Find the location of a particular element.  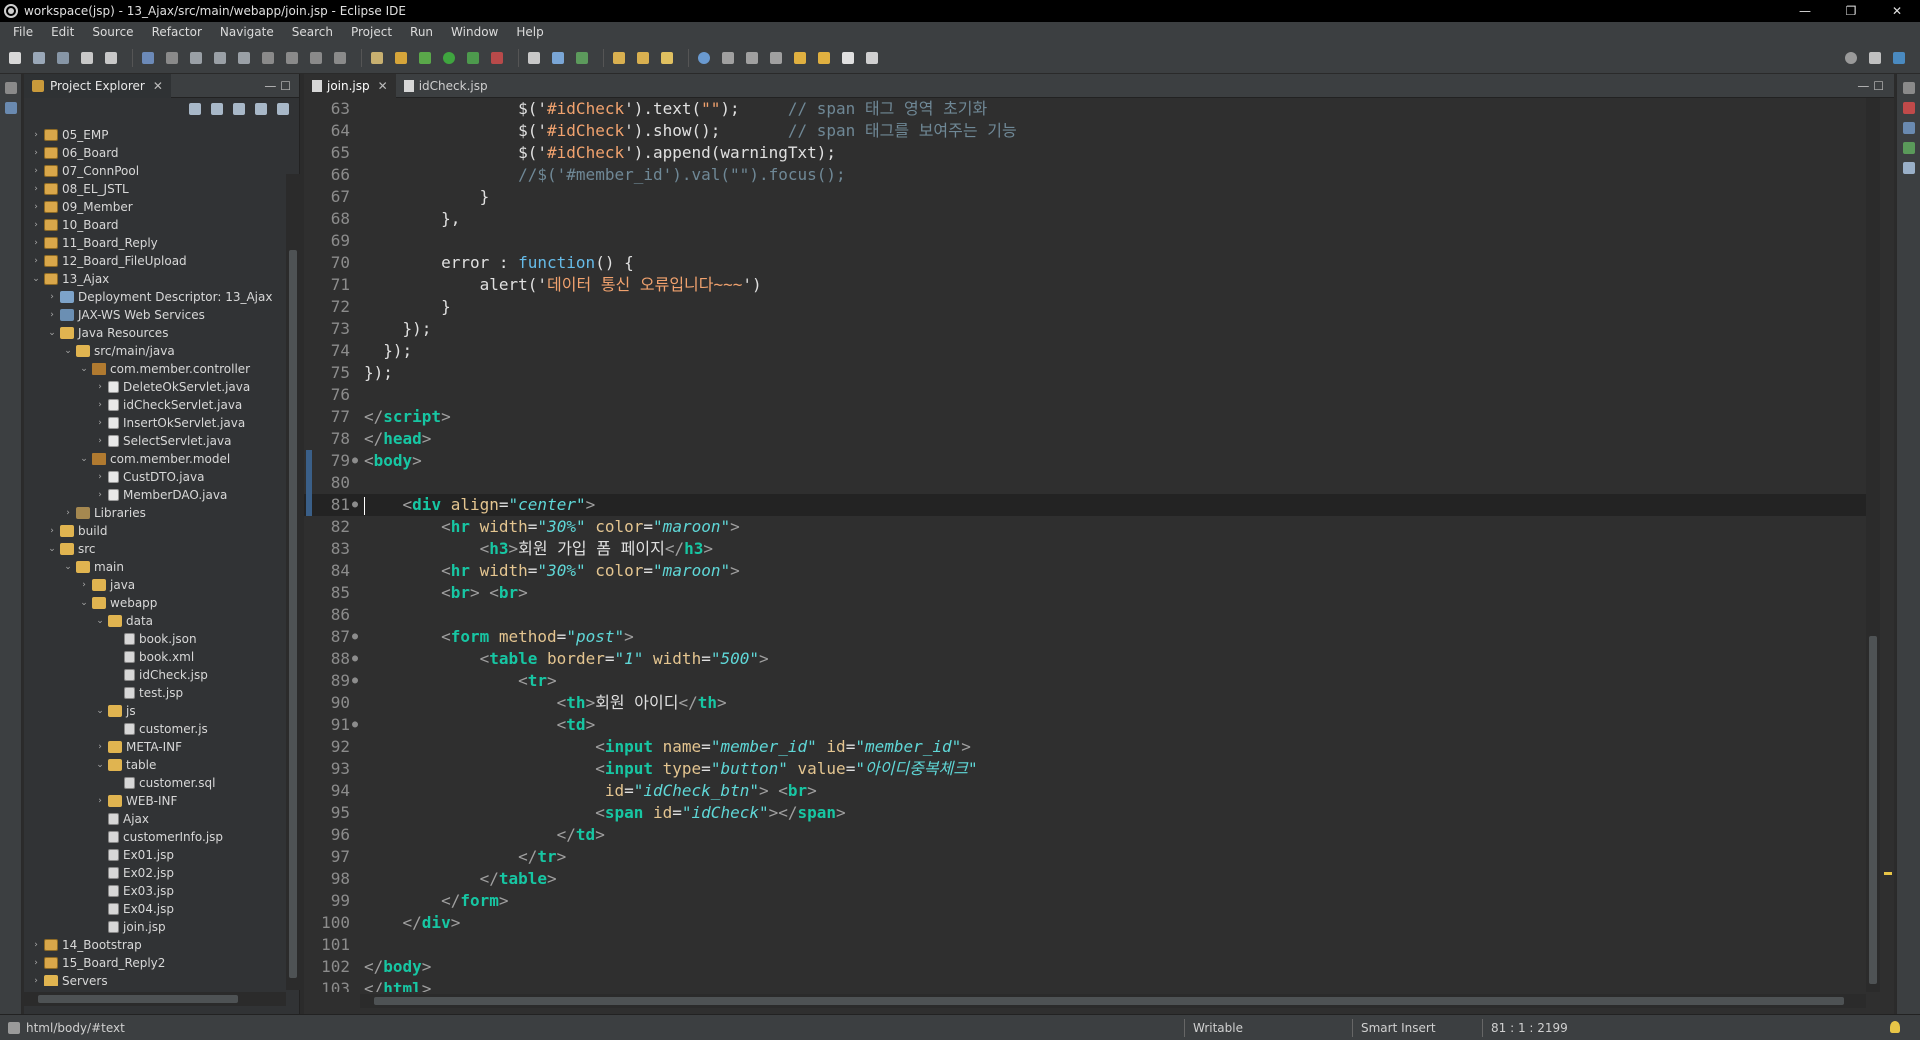

code-line: 88 ● <table border="1" width="500"> is located at coordinates (1085, 659).